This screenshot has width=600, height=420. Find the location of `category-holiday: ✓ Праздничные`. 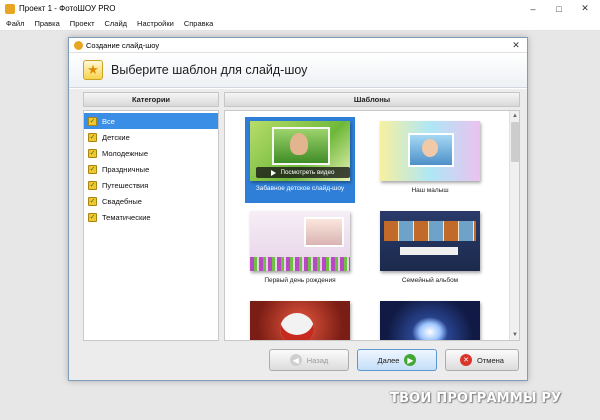

category-holiday: ✓ Праздничные is located at coordinates (151, 169).